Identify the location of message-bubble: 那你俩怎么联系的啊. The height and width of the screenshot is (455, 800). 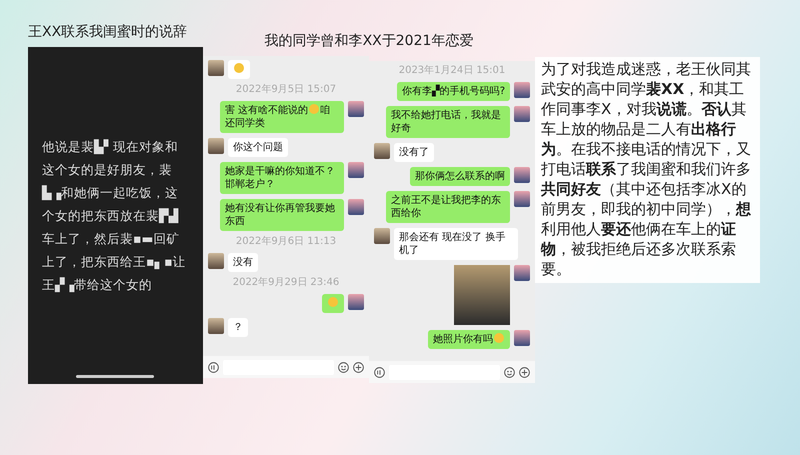
(460, 176).